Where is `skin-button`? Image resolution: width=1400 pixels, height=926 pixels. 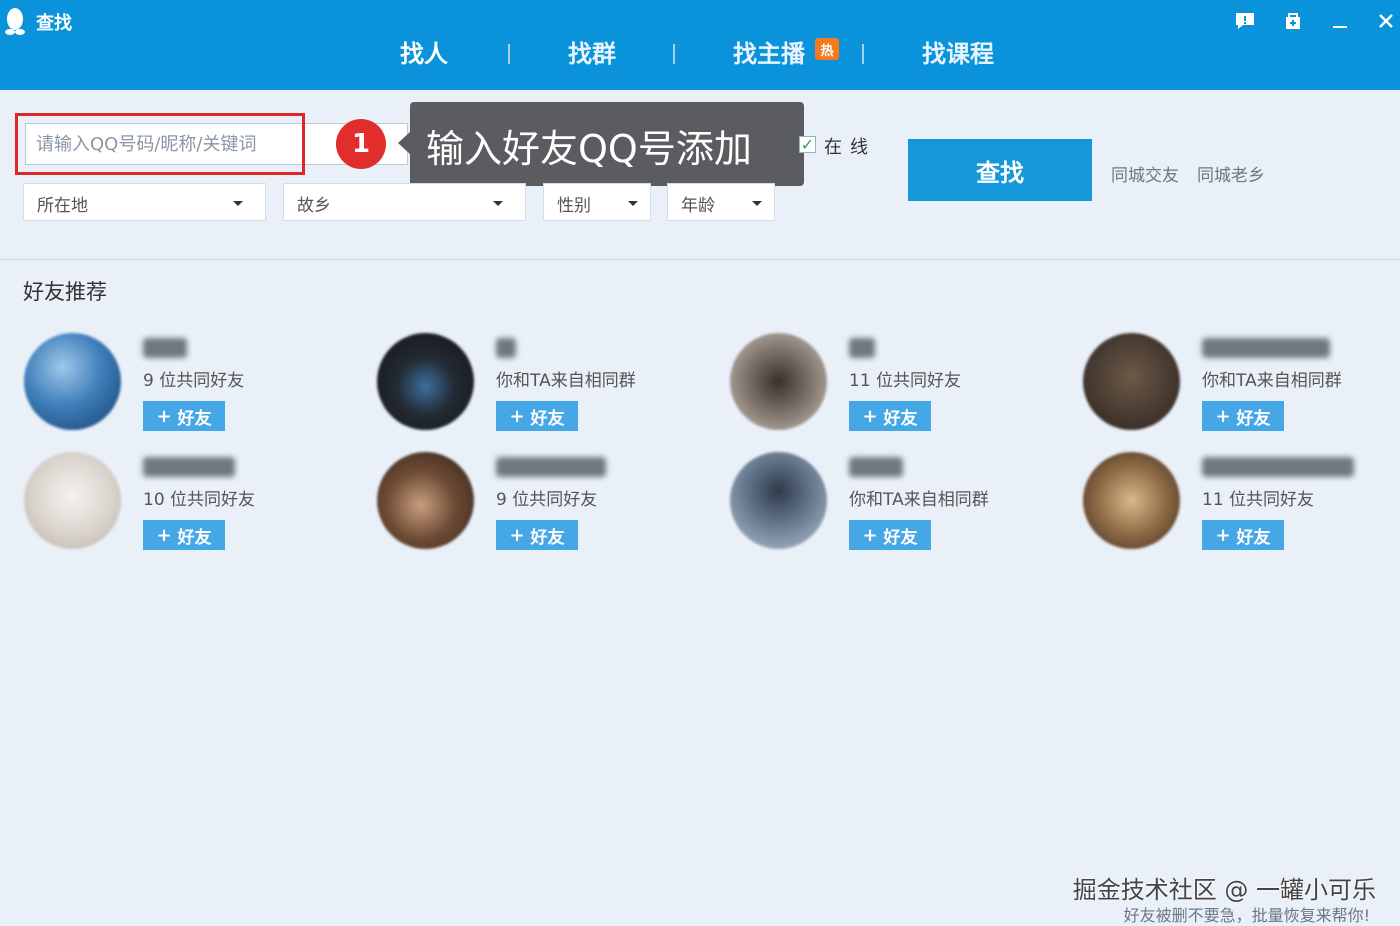
skin-button is located at coordinates (1293, 21).